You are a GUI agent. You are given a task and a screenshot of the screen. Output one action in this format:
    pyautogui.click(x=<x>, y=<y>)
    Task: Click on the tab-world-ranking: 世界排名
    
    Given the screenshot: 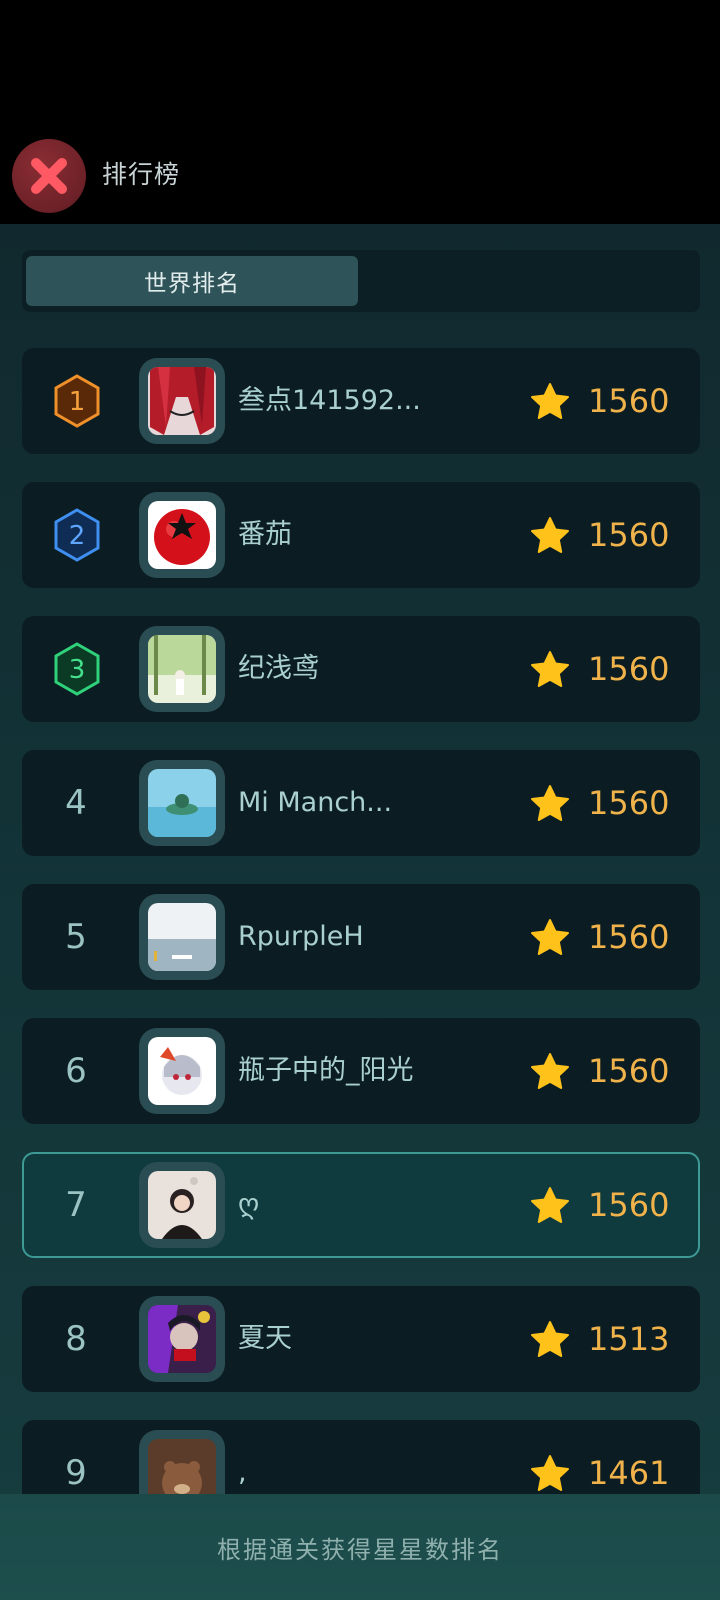 What is the action you would take?
    pyautogui.click(x=192, y=281)
    